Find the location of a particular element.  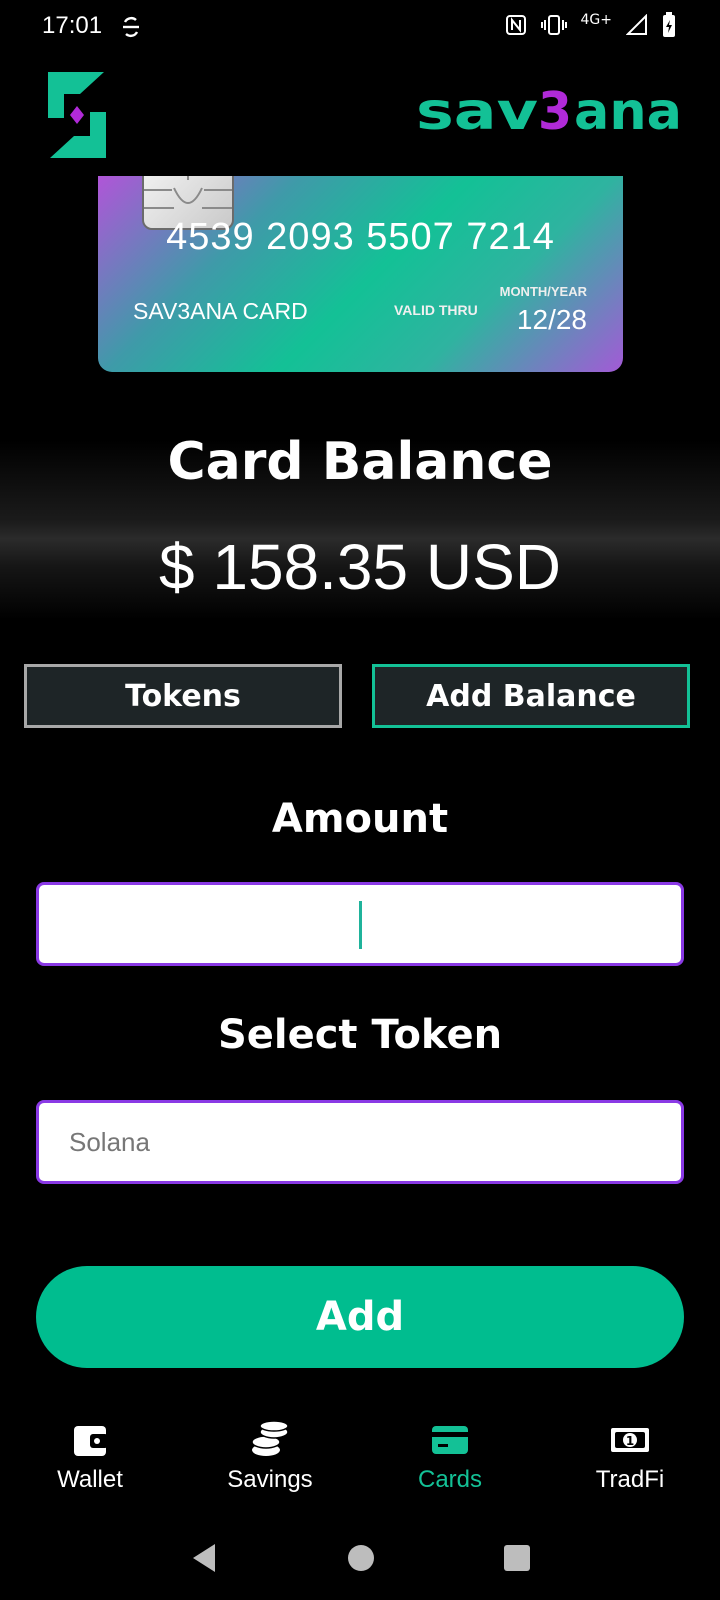

nfc-icon is located at coordinates (515, 25).